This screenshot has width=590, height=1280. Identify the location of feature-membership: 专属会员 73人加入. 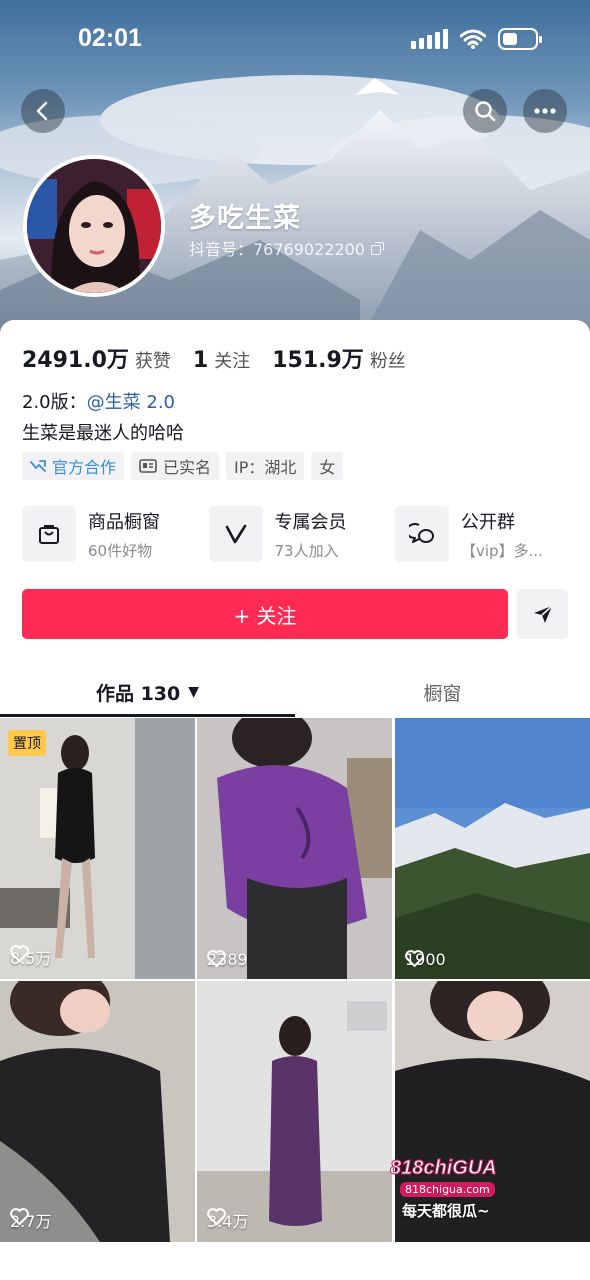
(296, 534).